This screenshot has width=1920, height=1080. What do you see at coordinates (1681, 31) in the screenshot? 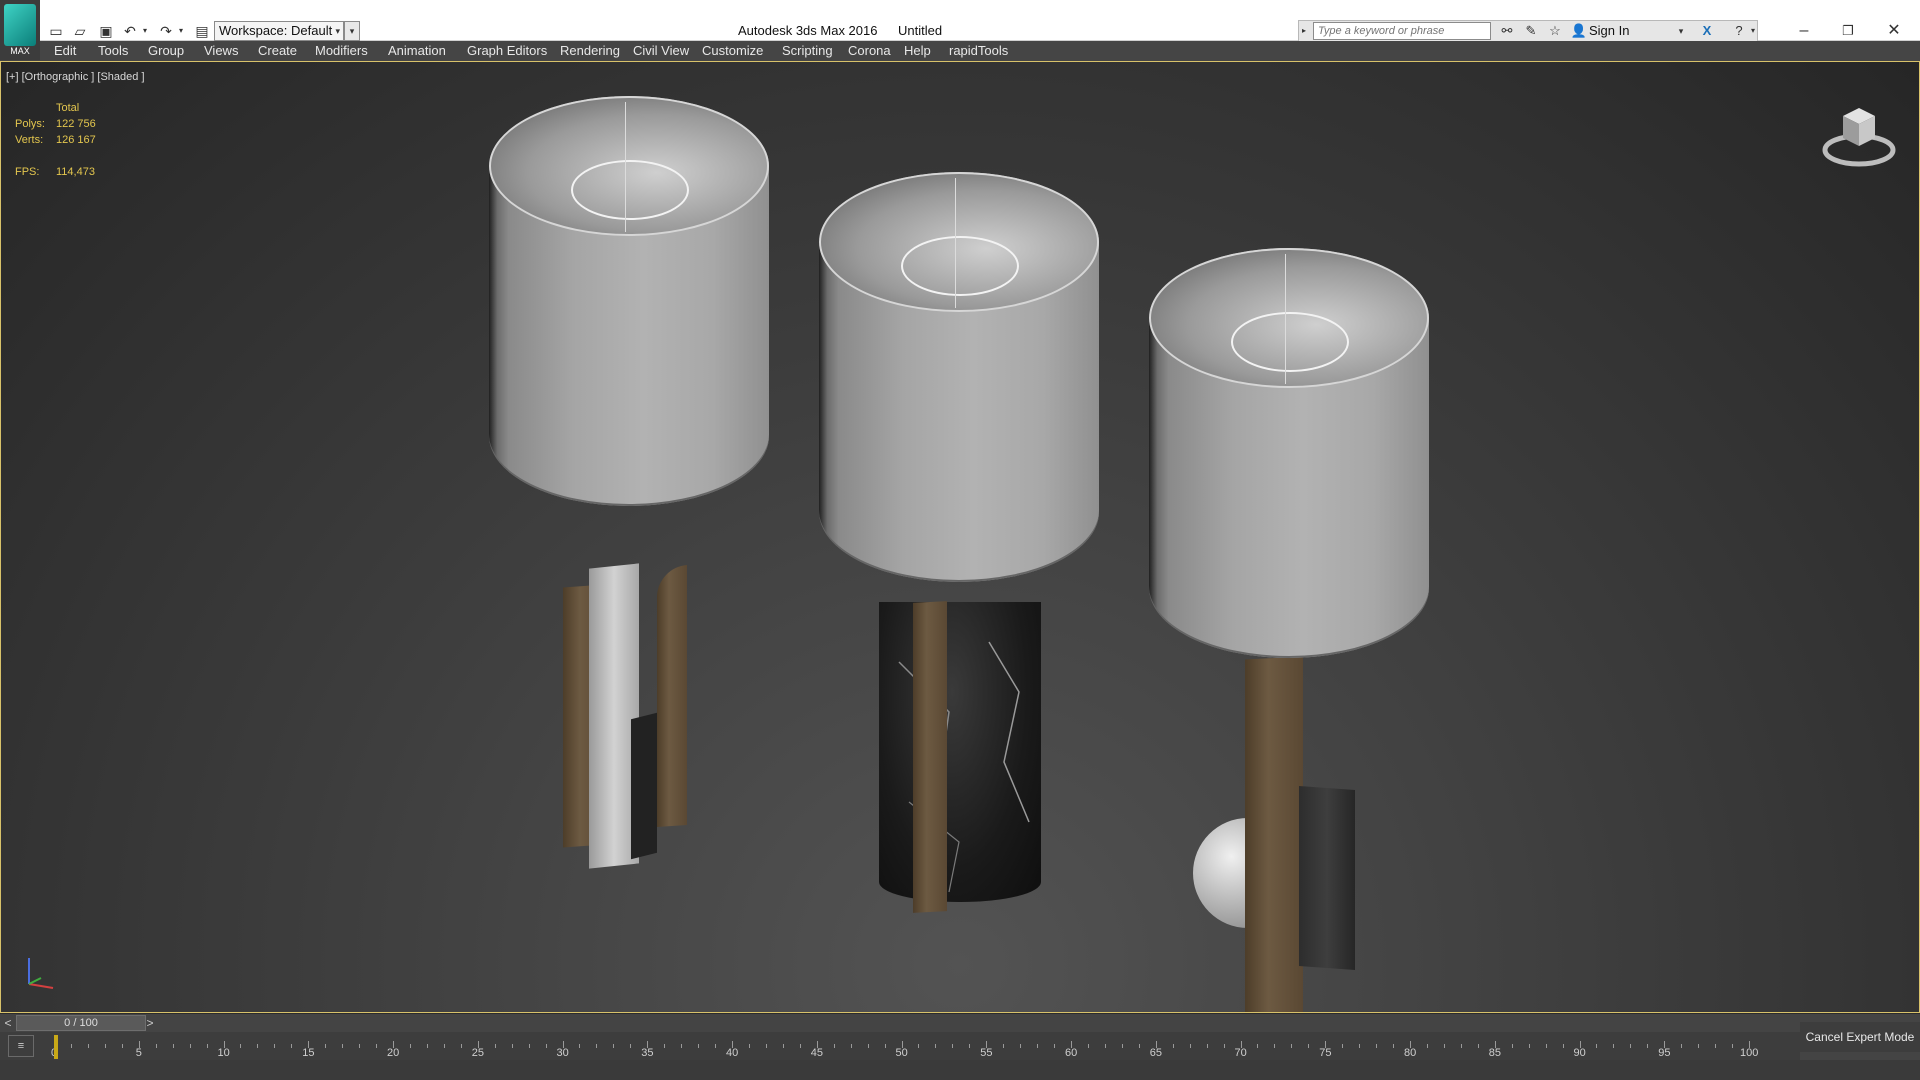
I see `chevron-down-icon: ▾` at bounding box center [1681, 31].